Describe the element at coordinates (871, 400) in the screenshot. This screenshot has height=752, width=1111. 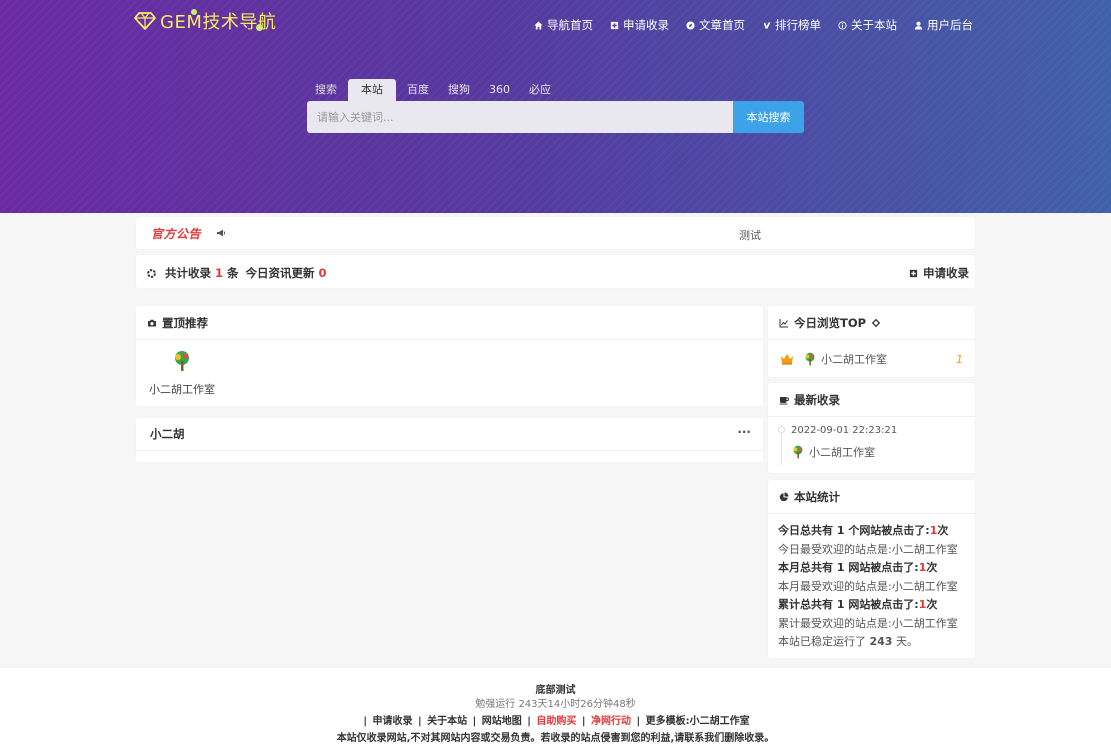
I see `latest-title-bar: 最新收录` at that location.